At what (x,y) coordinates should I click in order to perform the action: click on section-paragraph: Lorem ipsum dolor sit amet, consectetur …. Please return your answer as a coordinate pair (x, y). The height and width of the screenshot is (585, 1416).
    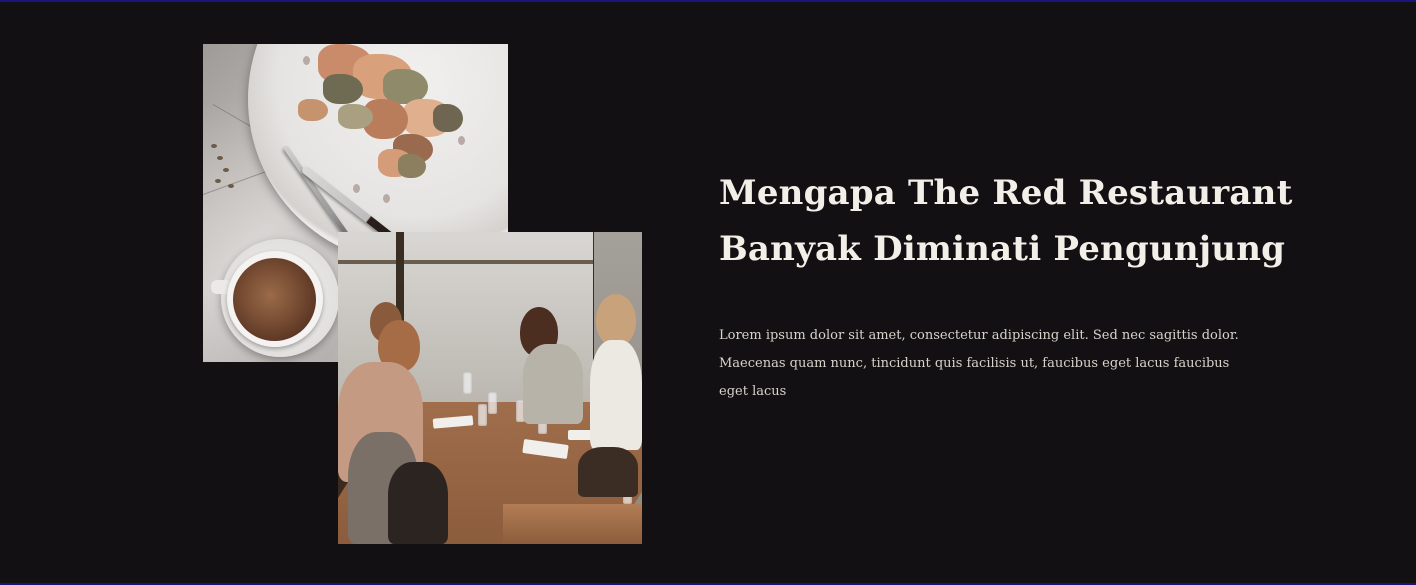
    Looking at the image, I should click on (979, 363).